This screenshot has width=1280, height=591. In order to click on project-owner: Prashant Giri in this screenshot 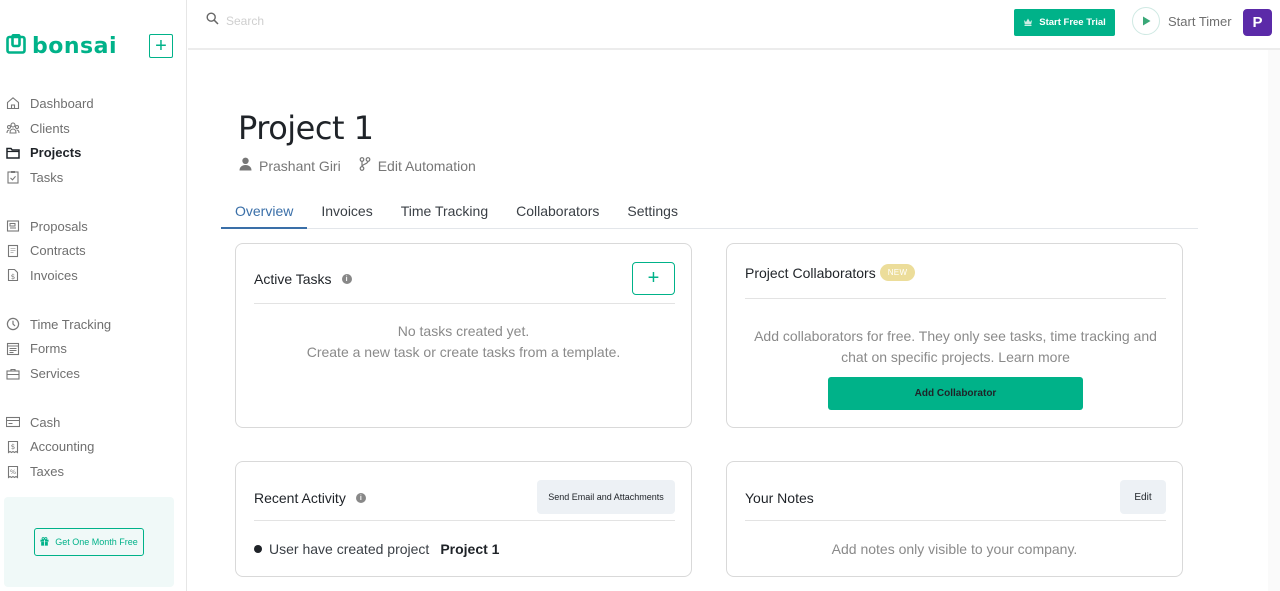, I will do `click(290, 165)`.